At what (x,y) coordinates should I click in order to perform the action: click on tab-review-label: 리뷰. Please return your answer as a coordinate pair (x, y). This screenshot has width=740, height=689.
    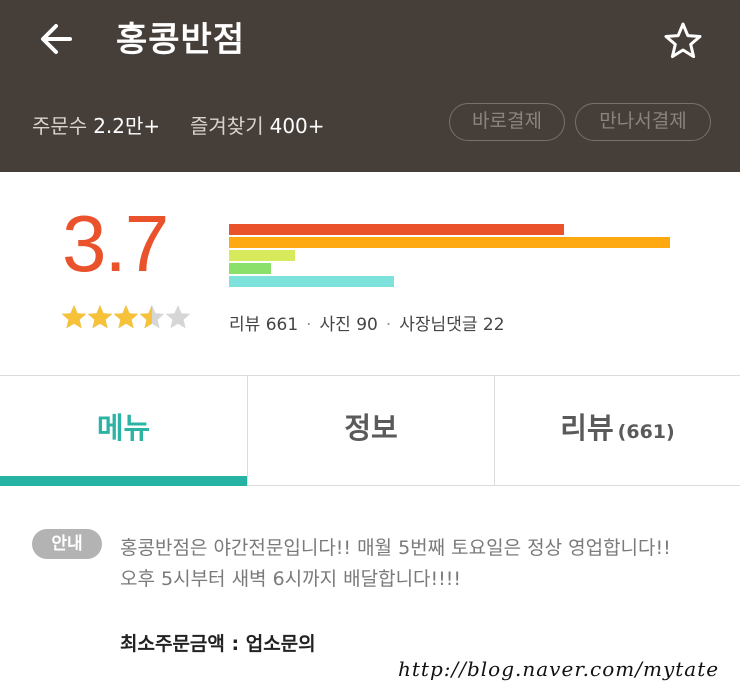
    Looking at the image, I should click on (587, 428).